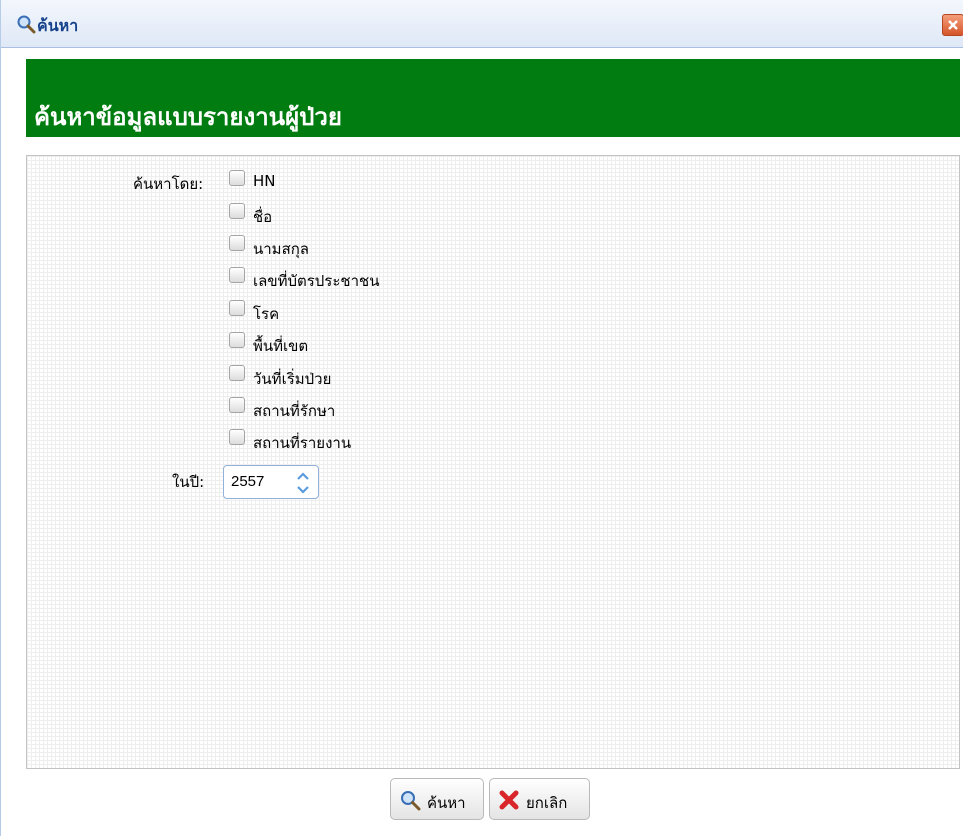  Describe the element at coordinates (266, 314) in the screenshot. I see `disease-label: โรค` at that location.